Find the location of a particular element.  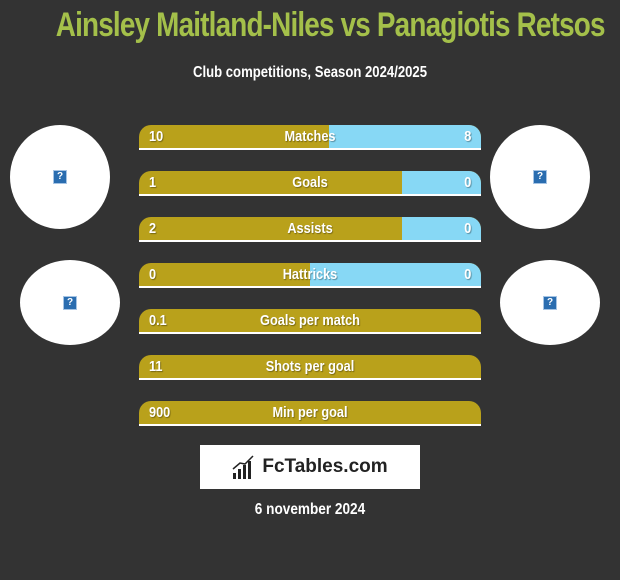

stat-row-goals: 1 Goals 0 is located at coordinates (310, 183).